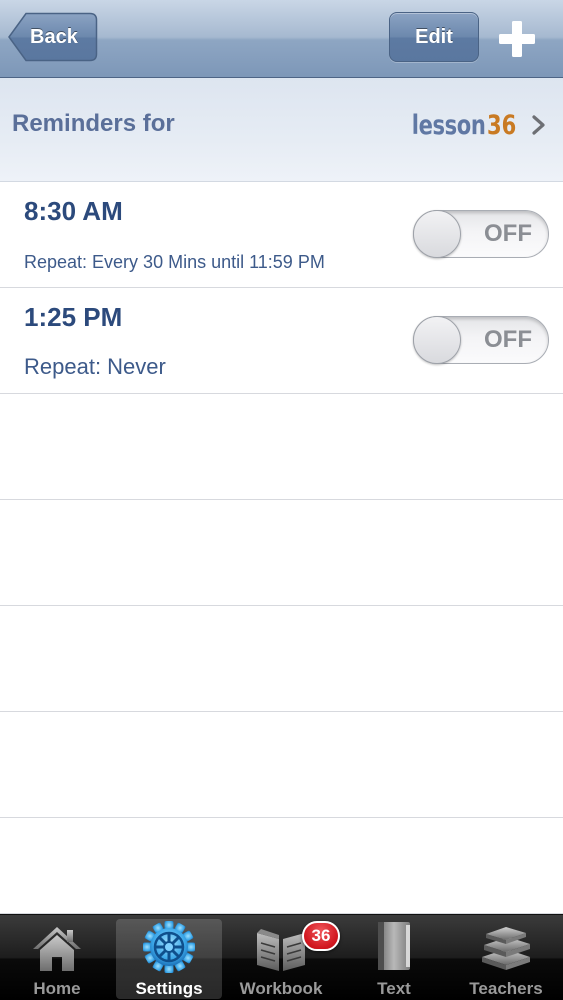 This screenshot has height=1000, width=563. Describe the element at coordinates (73, 317) in the screenshot. I see `reminder-time: 1:25 PM` at that location.